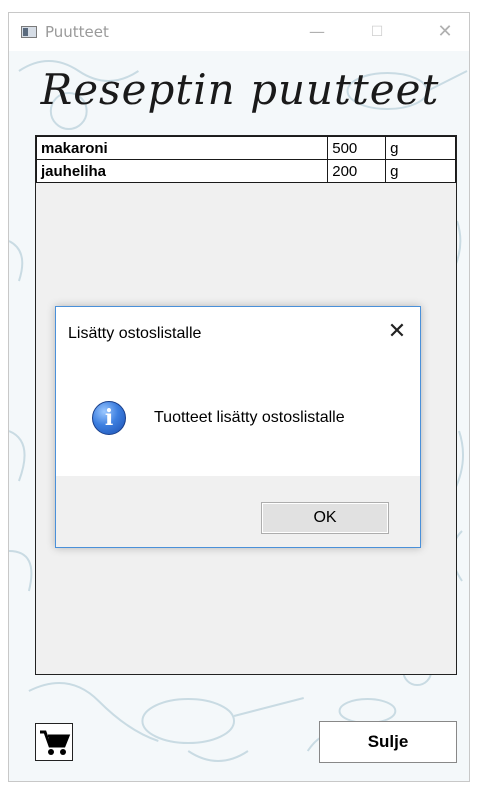 This screenshot has height=787, width=480. Describe the element at coordinates (109, 418) in the screenshot. I see `information-icon: i` at that location.